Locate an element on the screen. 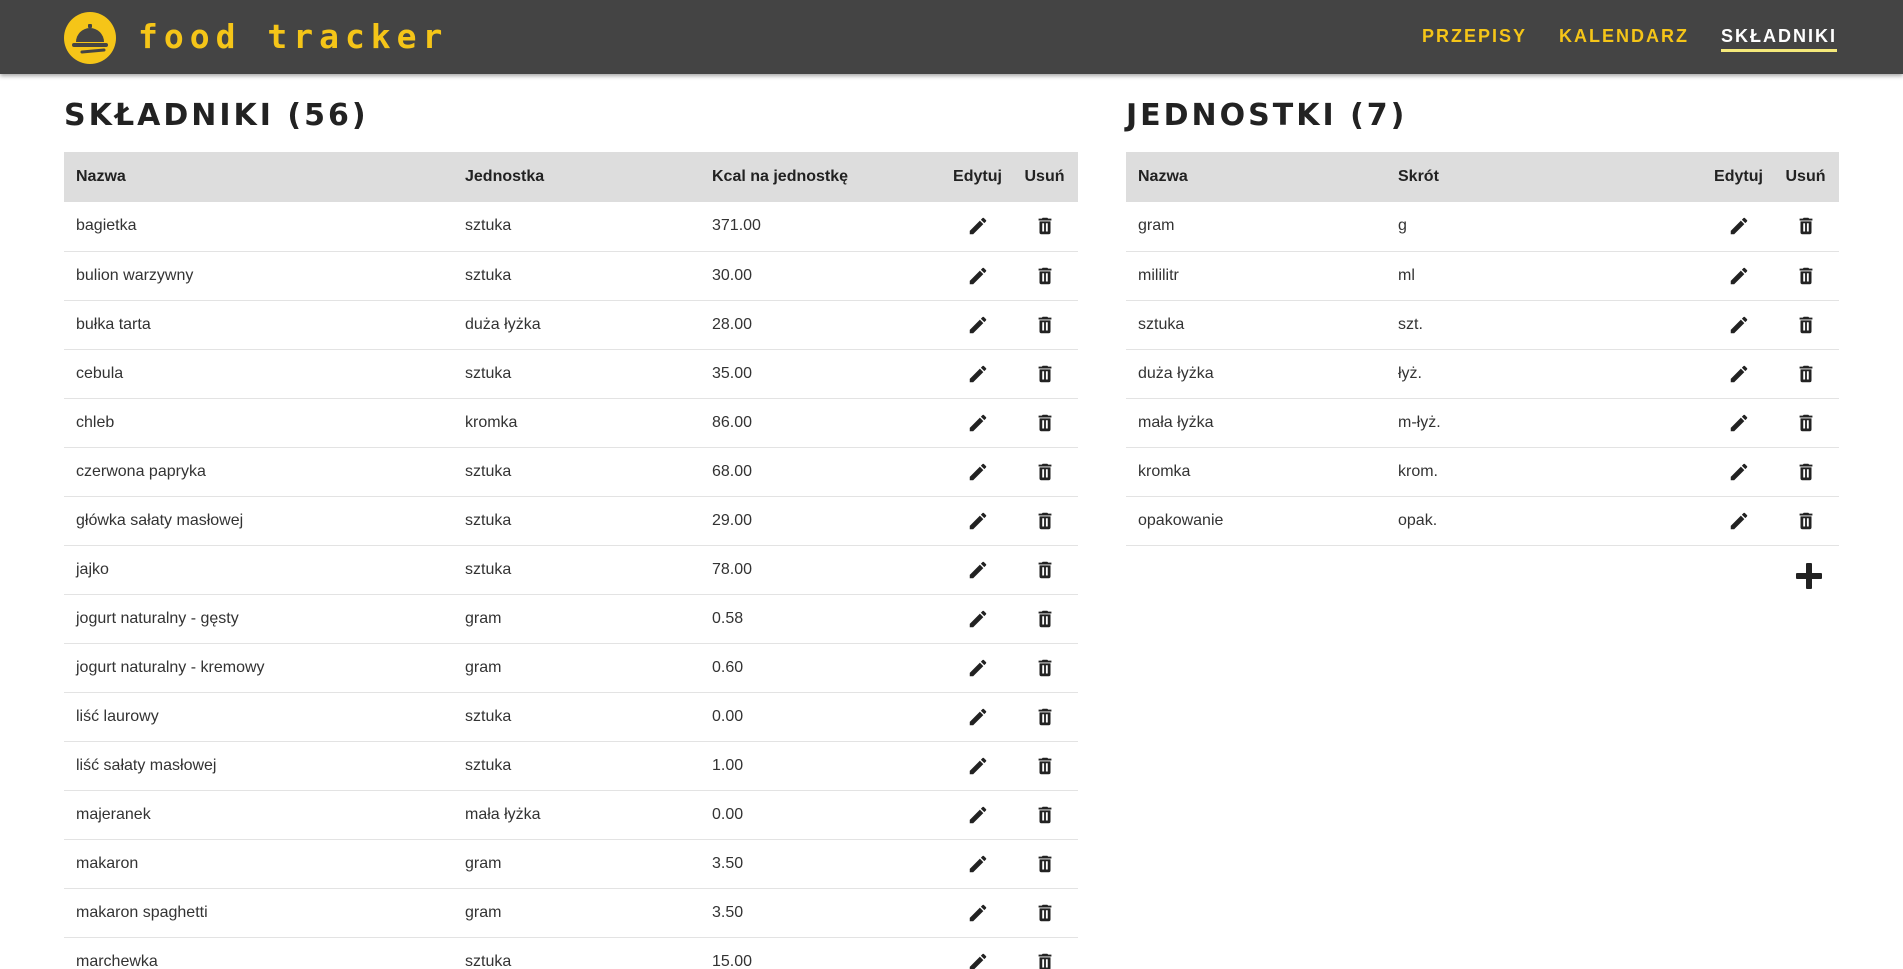 This screenshot has width=1903, height=969. ingredient-kcal: 371.00 is located at coordinates (822, 227).